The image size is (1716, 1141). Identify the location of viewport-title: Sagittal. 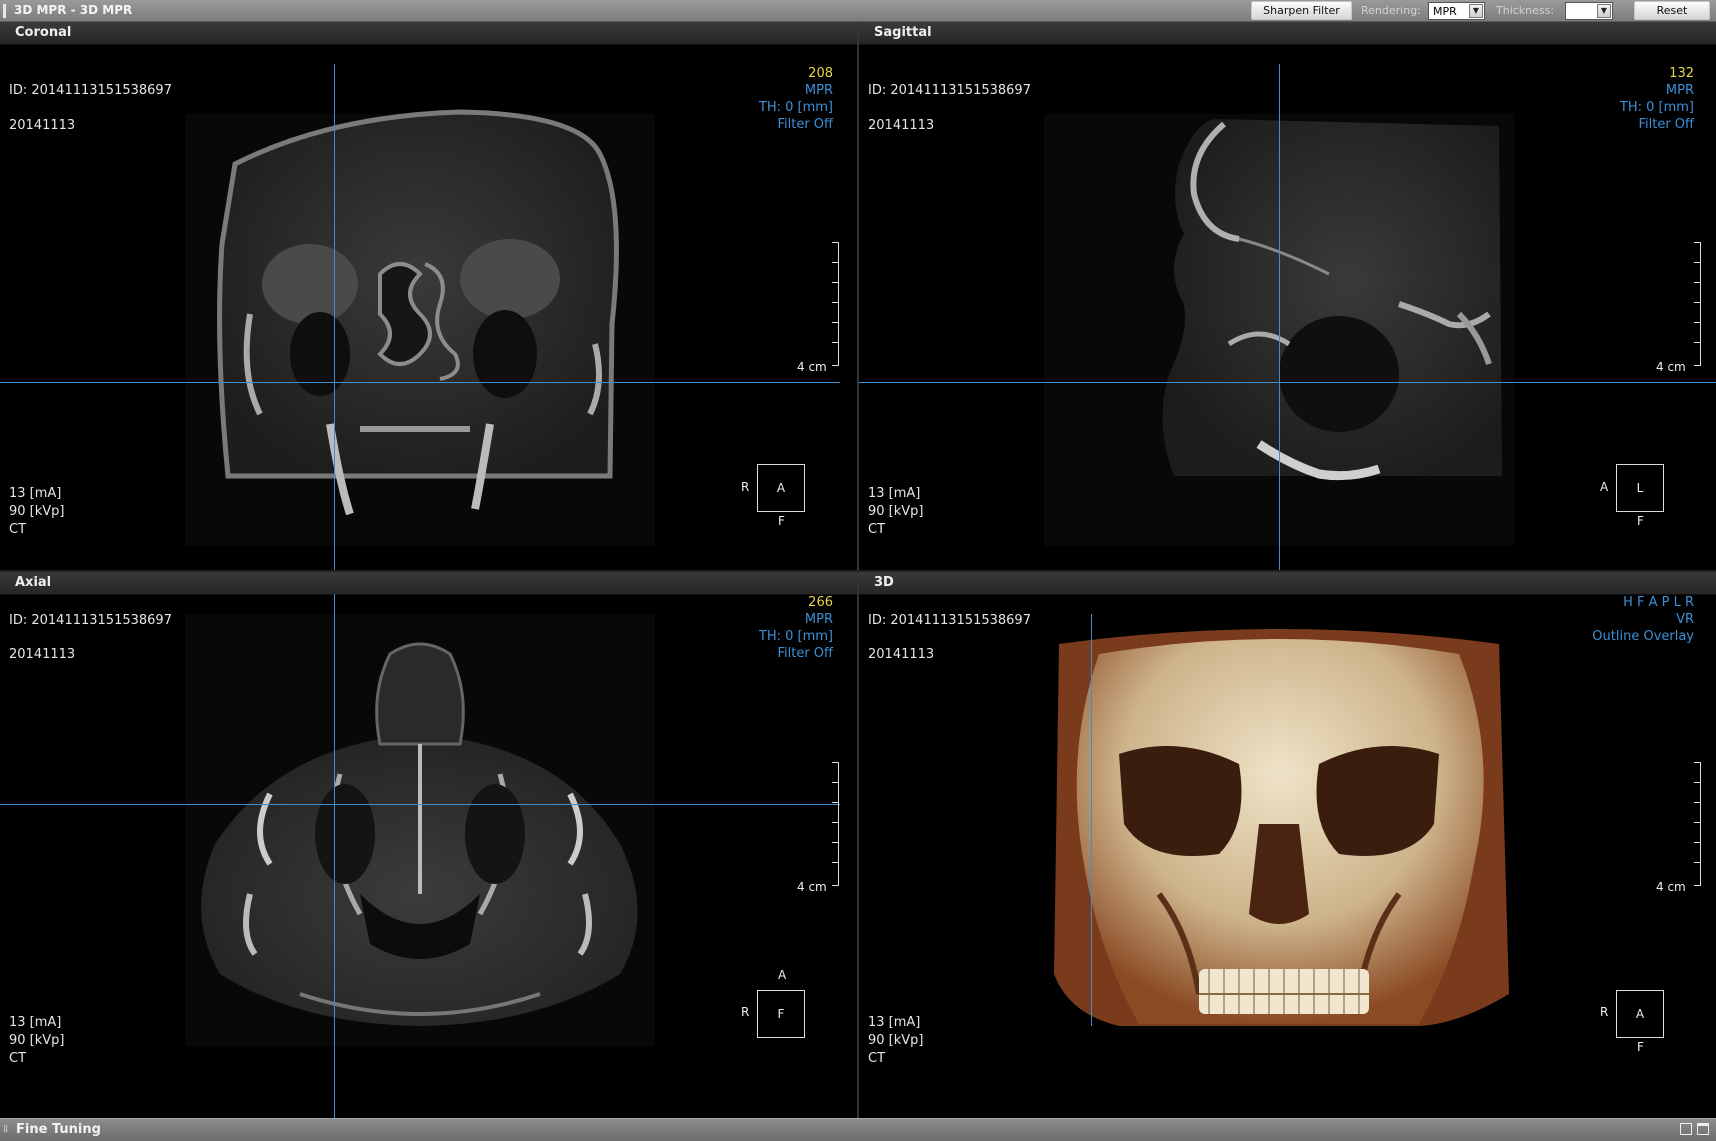
(903, 32).